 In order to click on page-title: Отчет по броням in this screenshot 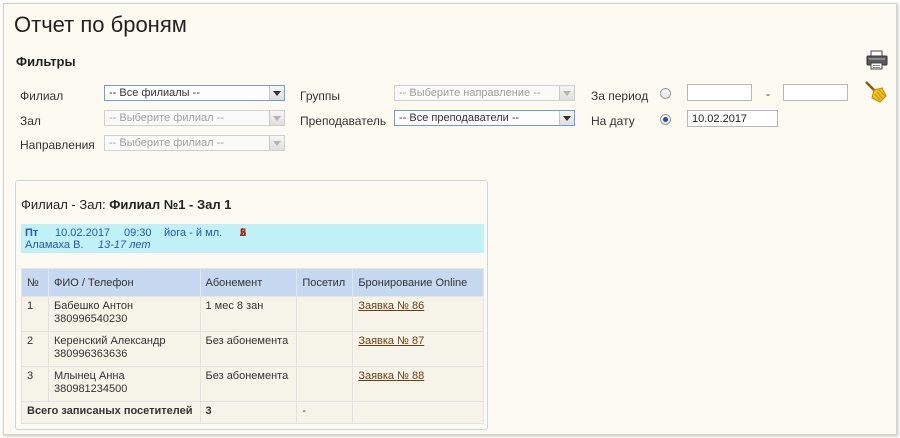, I will do `click(100, 24)`.